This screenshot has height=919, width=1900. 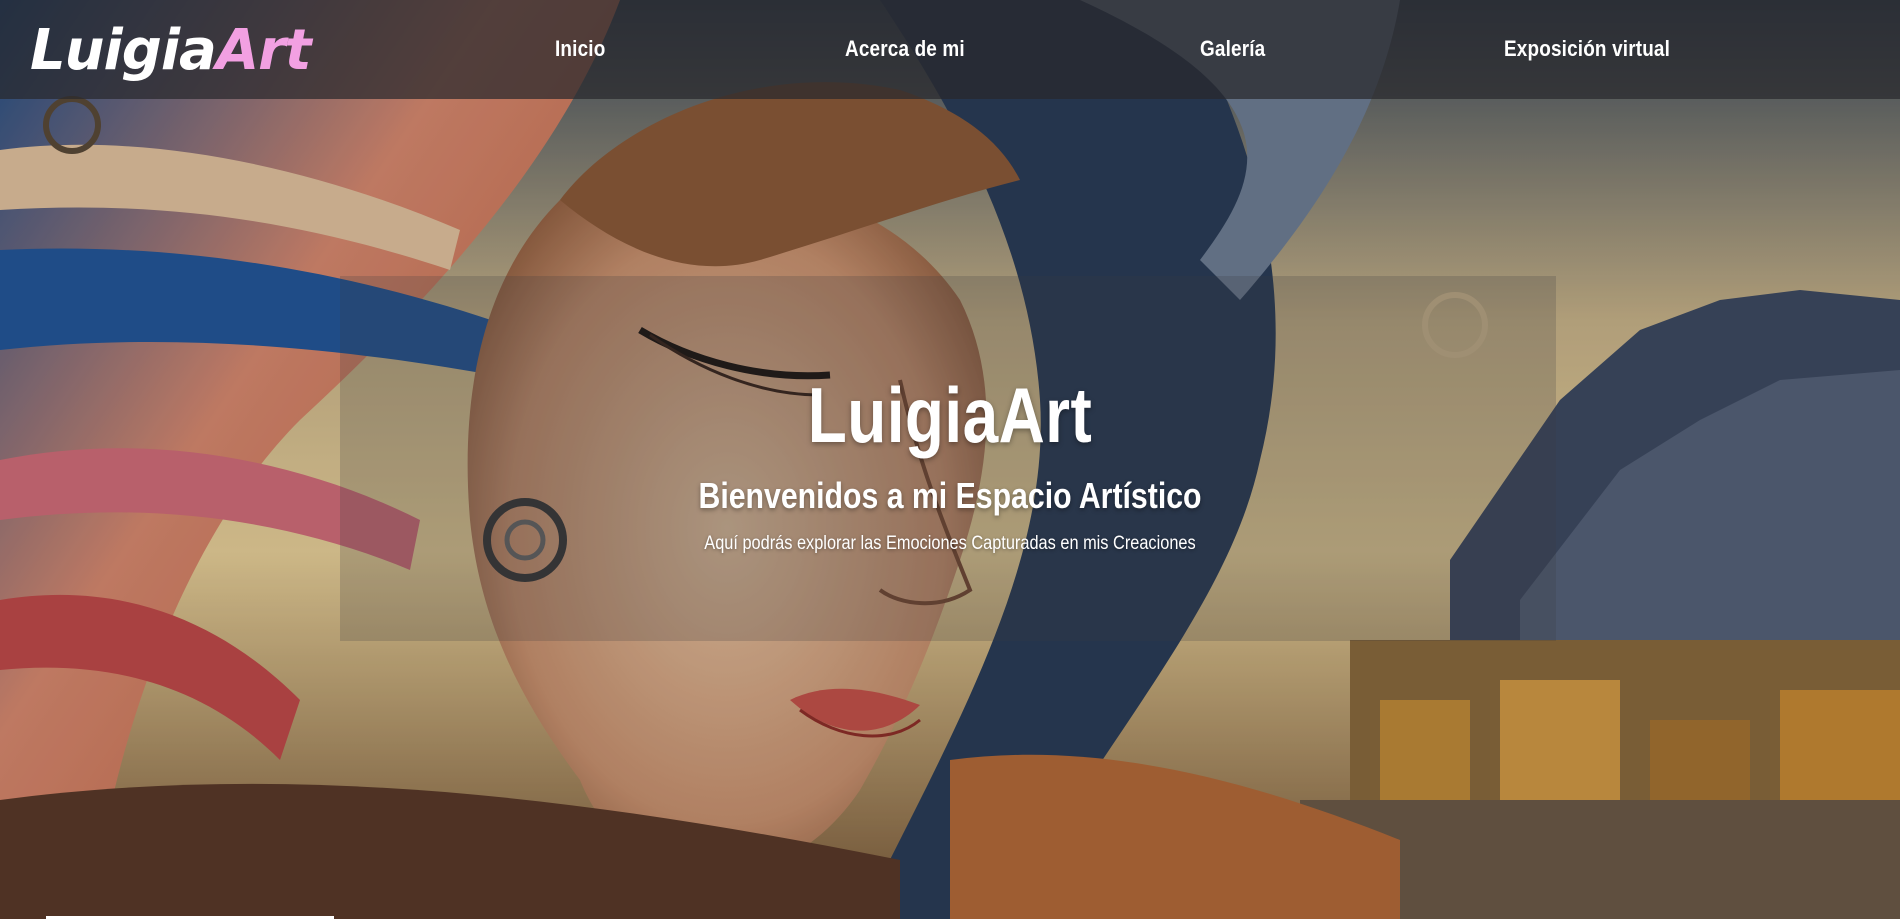 What do you see at coordinates (580, 49) in the screenshot?
I see `nav-link-inicio: Inicio` at bounding box center [580, 49].